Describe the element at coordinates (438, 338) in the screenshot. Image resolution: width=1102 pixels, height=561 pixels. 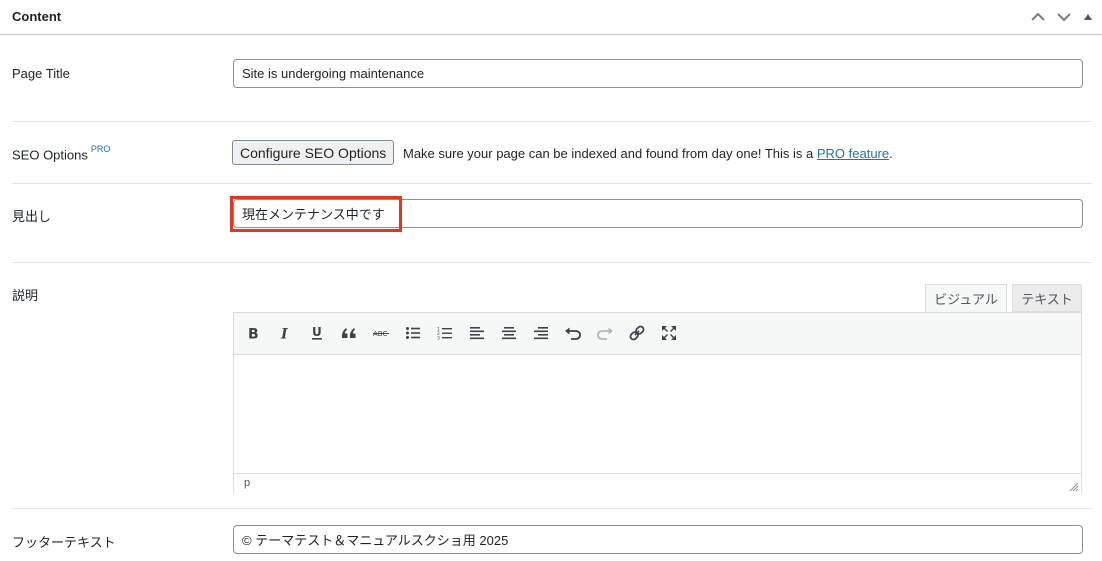
I see `svg-text: 3` at that location.